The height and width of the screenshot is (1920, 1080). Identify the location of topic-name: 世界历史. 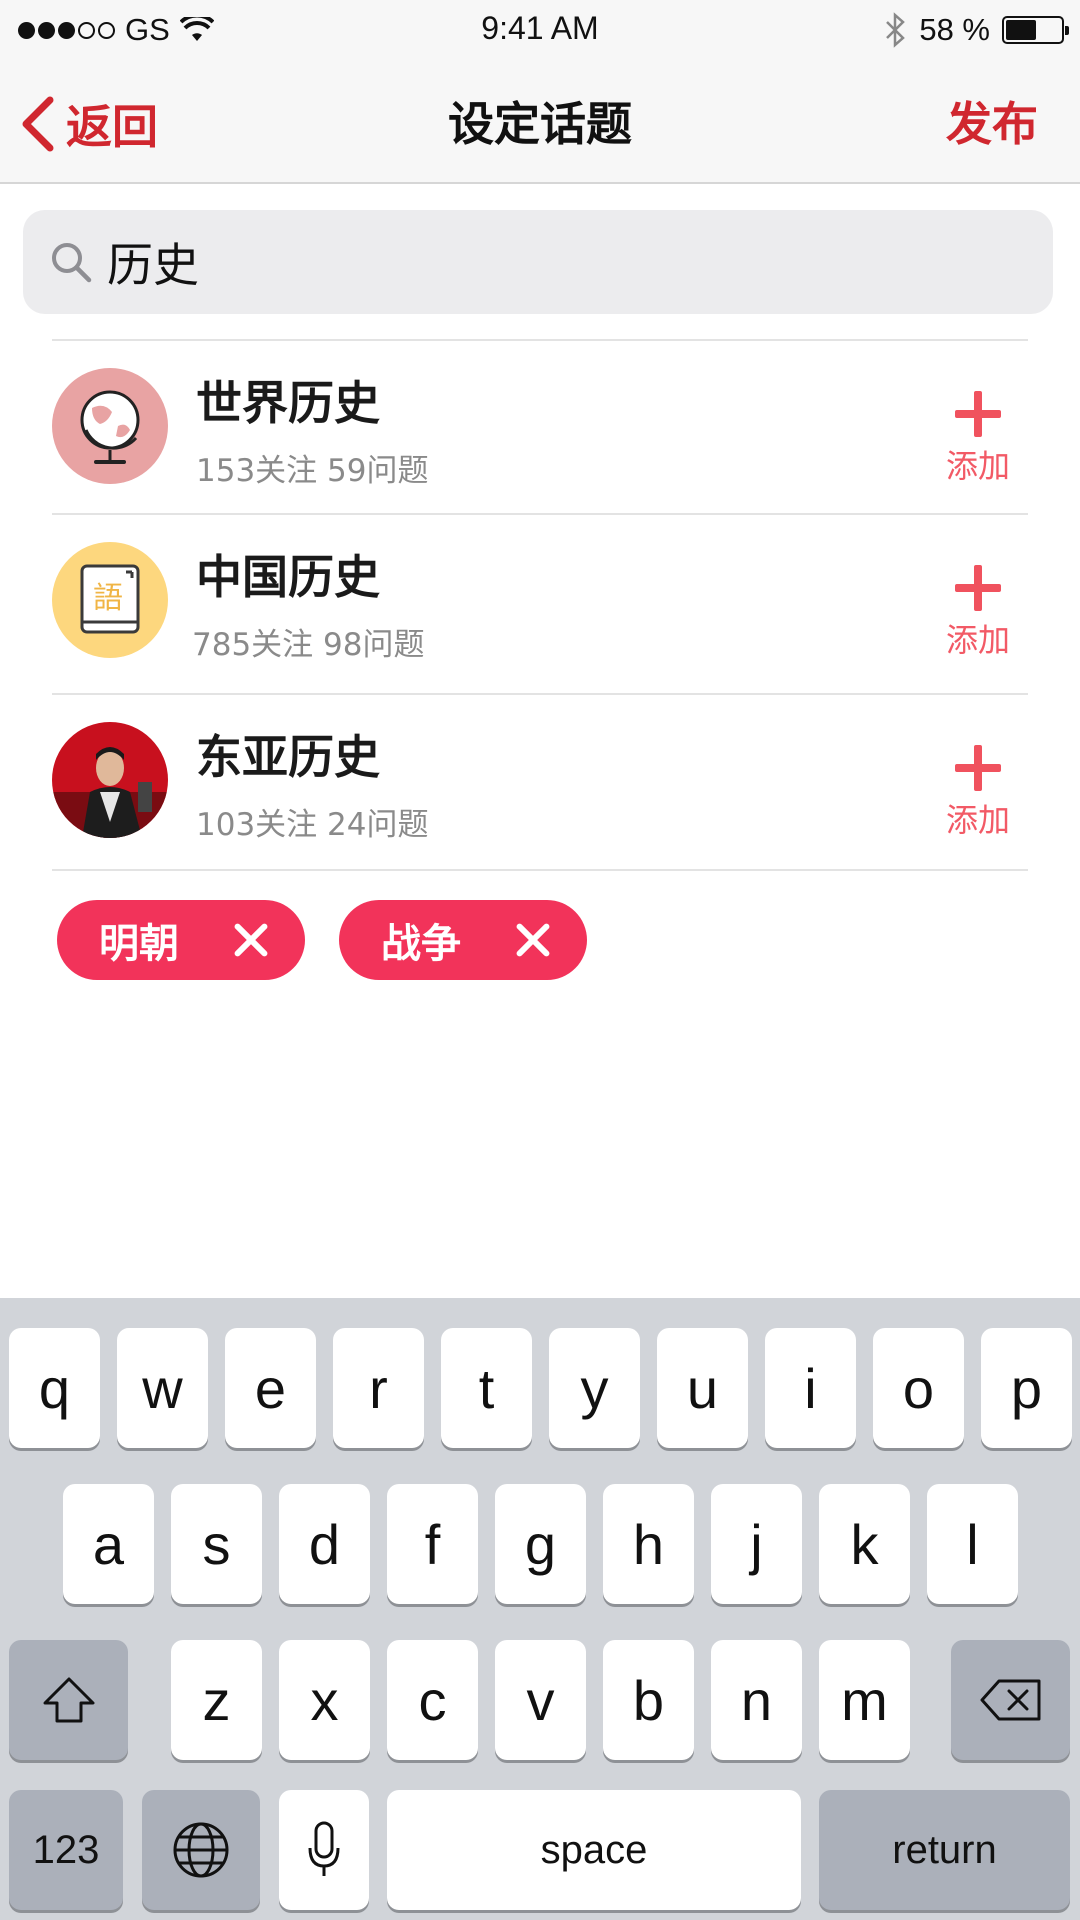
(288, 403).